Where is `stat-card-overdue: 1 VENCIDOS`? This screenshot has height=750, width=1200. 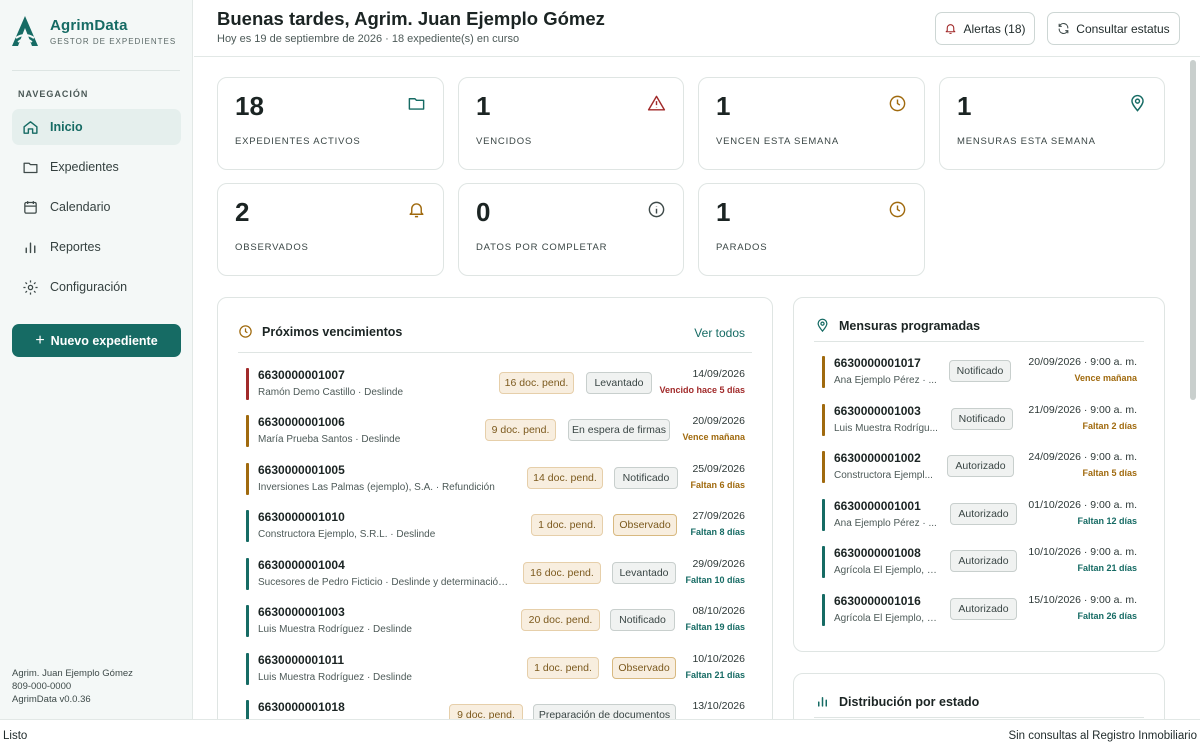
stat-card-overdue: 1 VENCIDOS is located at coordinates (571, 123).